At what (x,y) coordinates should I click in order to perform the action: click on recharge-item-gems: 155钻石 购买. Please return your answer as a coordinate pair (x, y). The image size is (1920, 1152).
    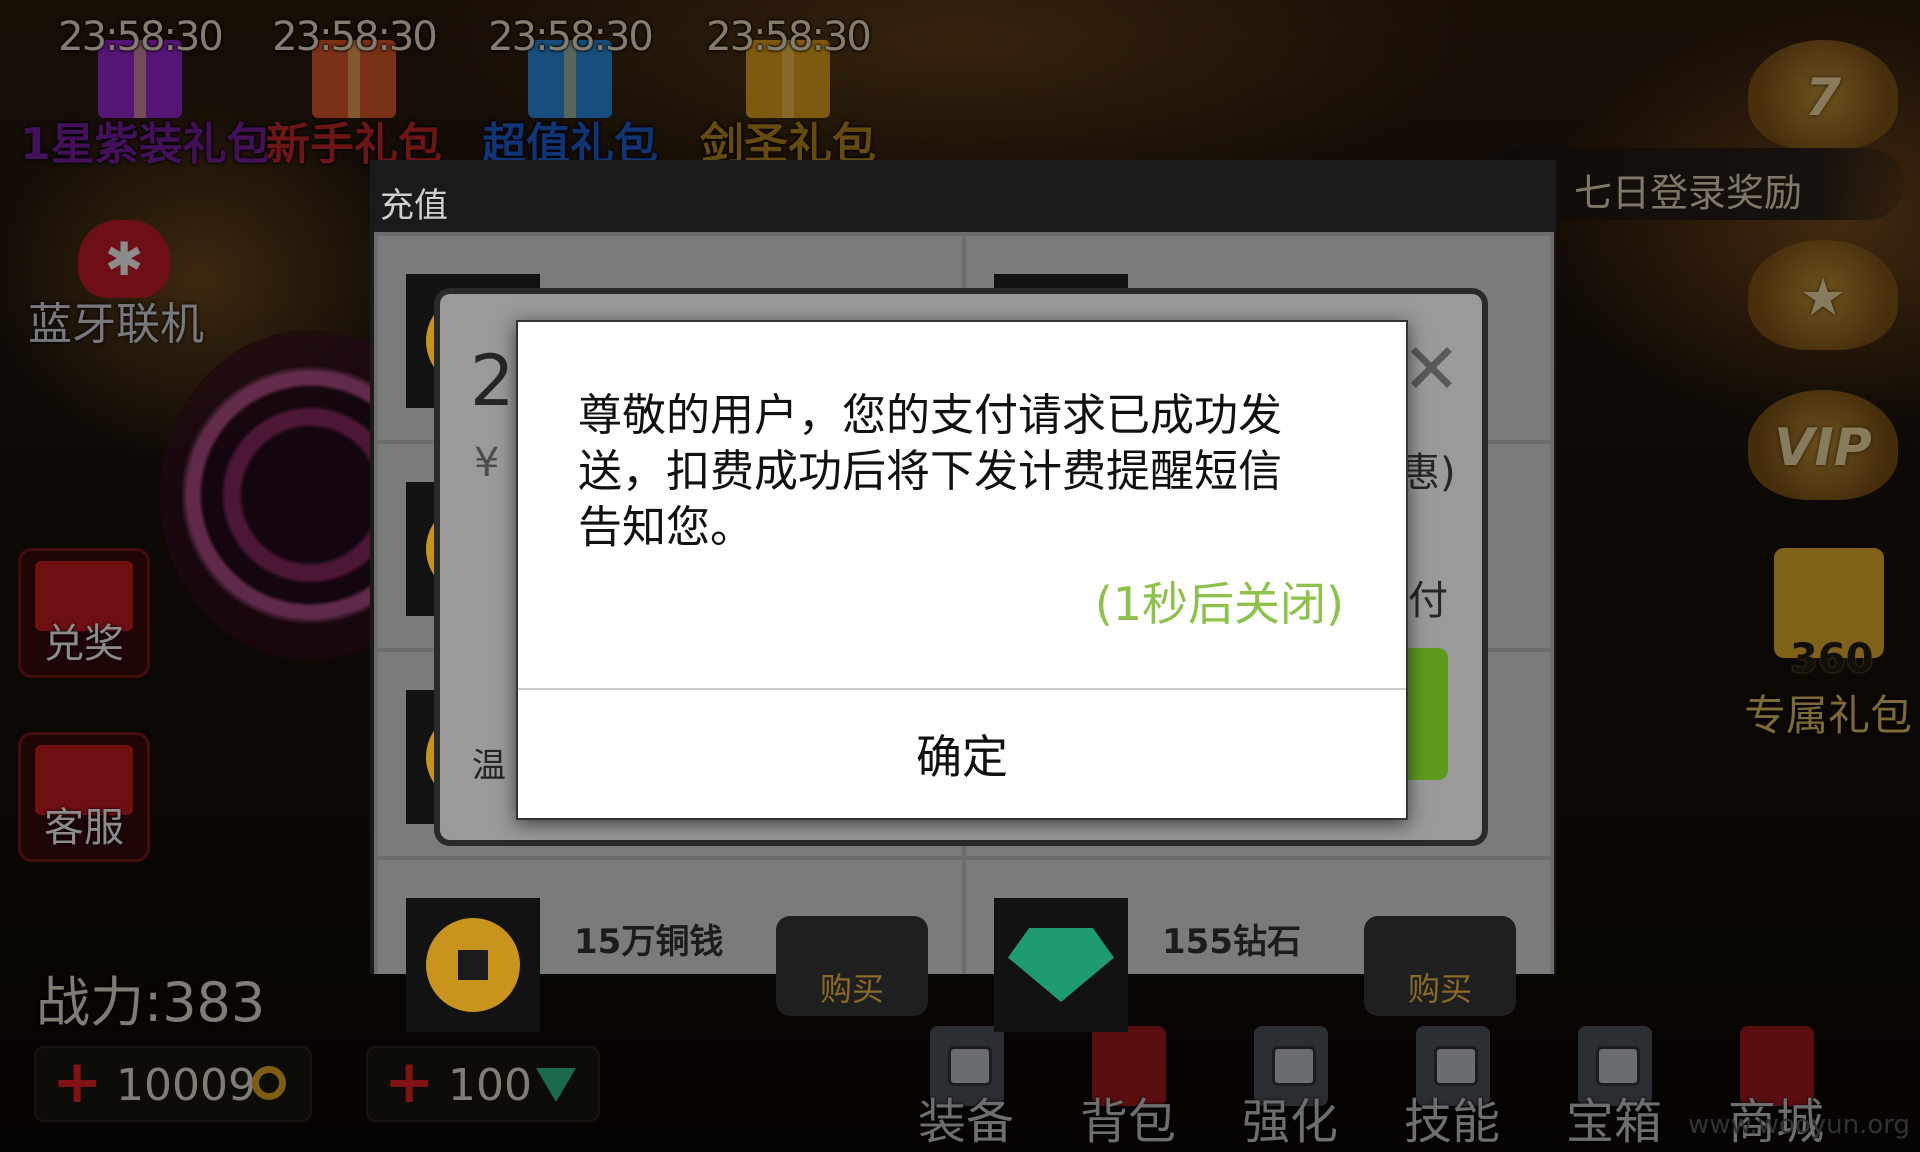
    Looking at the image, I should click on (1258, 946).